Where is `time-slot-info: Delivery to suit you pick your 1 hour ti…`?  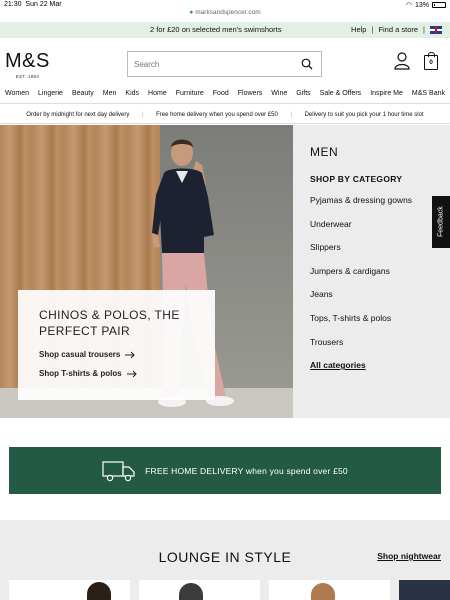 time-slot-info: Delivery to suit you pick your 1 hour ti… is located at coordinates (364, 115).